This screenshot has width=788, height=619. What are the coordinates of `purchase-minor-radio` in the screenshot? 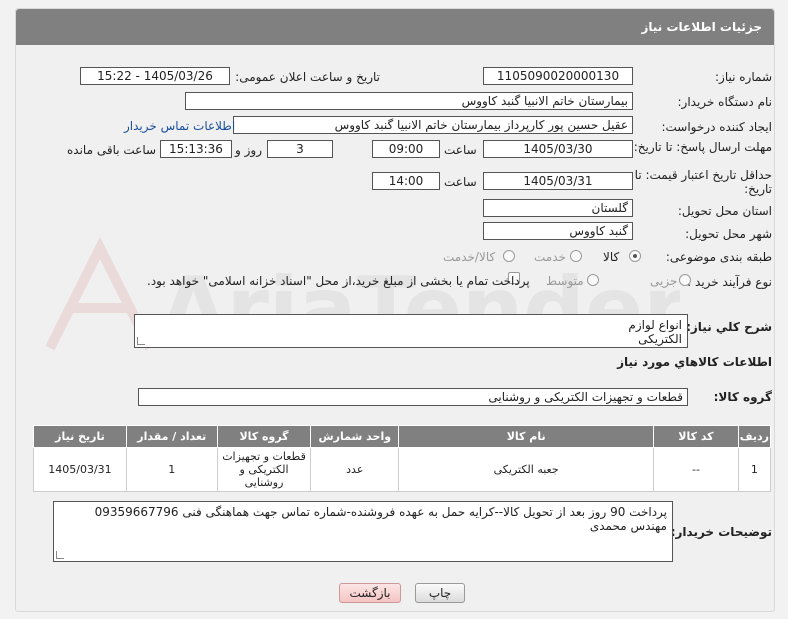 It's located at (685, 280).